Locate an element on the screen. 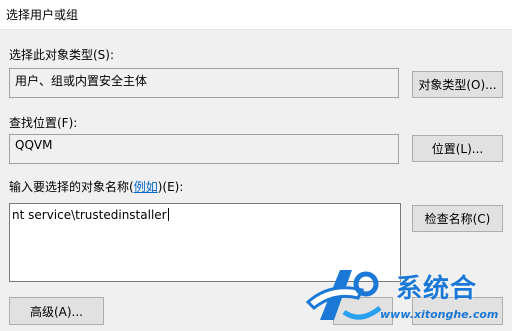 The image size is (512, 331). window-title: 选择用户或组 is located at coordinates (42, 15).